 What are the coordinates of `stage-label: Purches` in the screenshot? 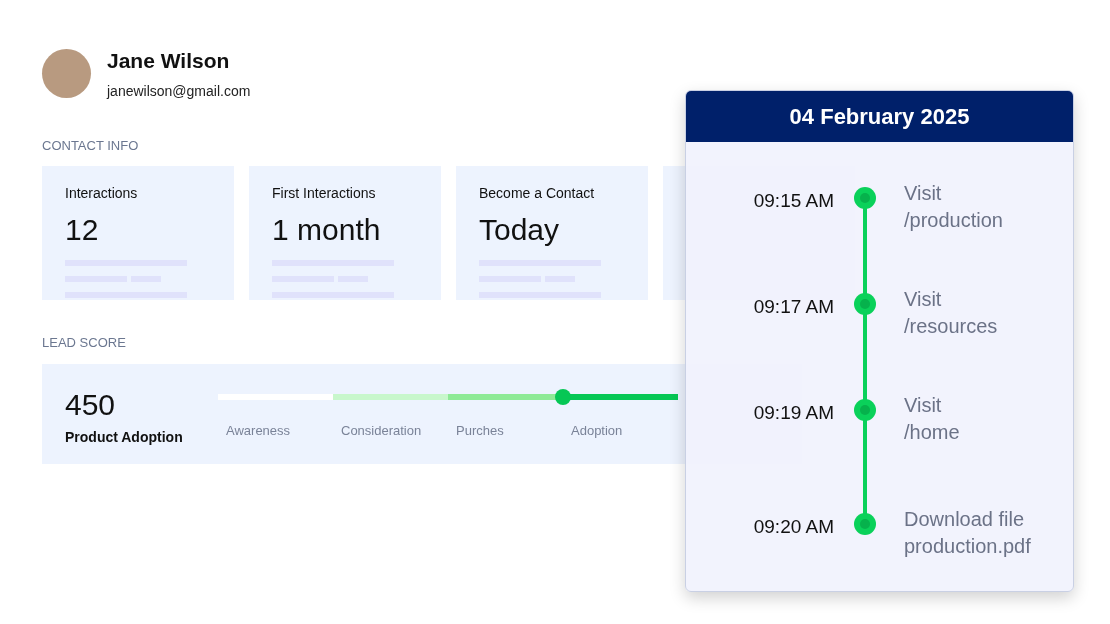 It's located at (480, 430).